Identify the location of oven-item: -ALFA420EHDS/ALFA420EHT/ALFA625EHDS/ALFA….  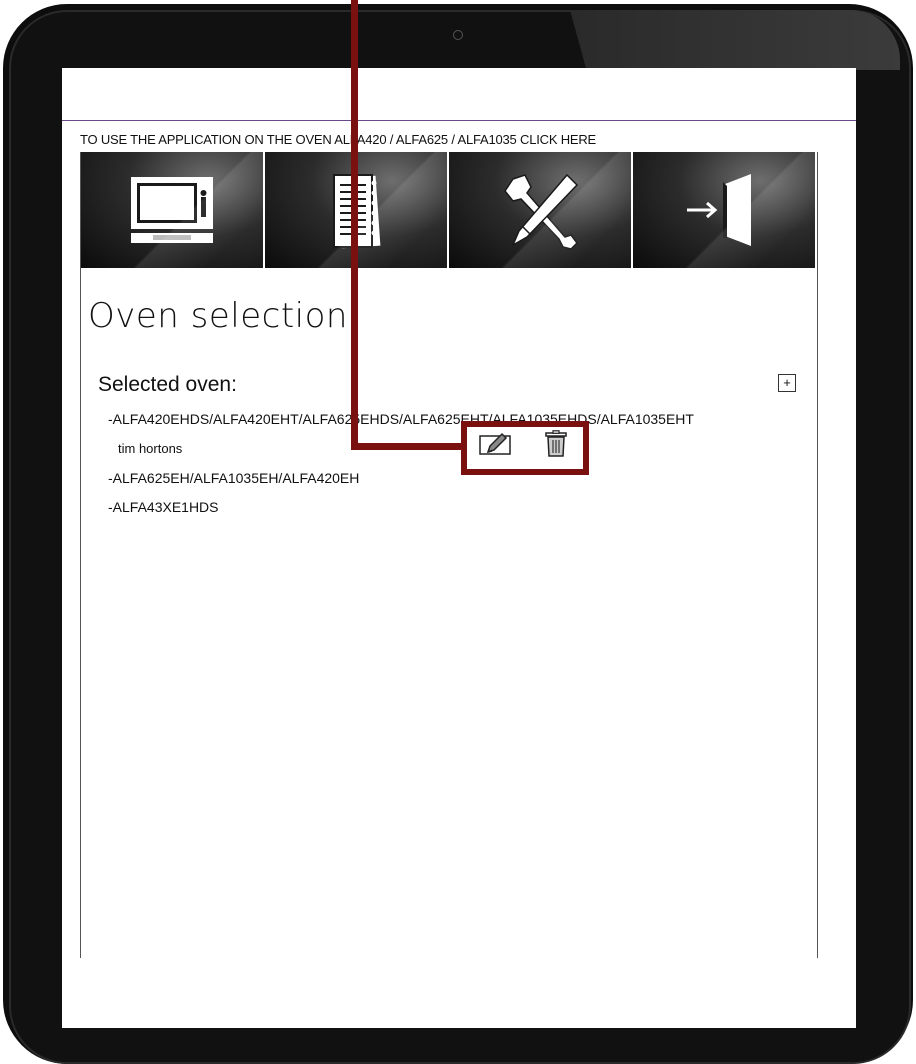
(401, 419).